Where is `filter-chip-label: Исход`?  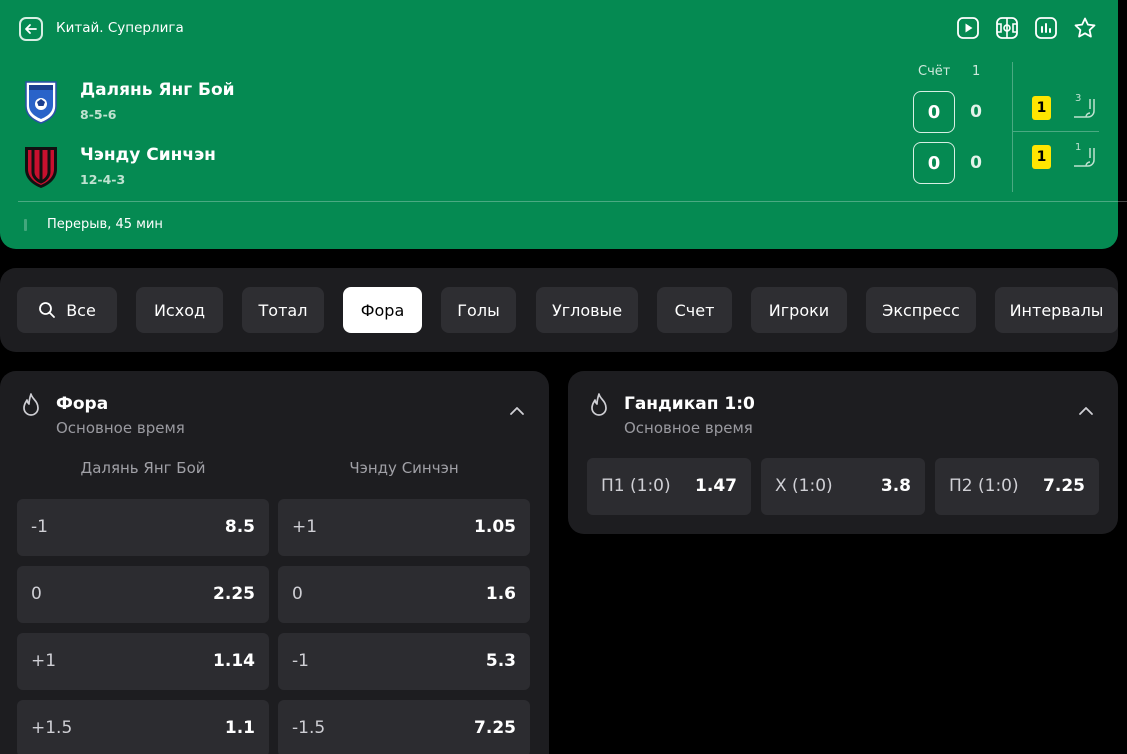
filter-chip-label: Исход is located at coordinates (179, 310).